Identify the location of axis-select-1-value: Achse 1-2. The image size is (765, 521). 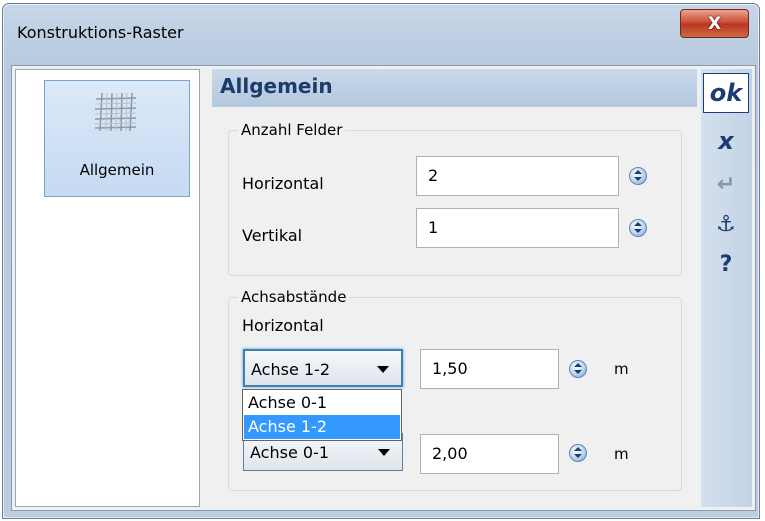
(290, 369).